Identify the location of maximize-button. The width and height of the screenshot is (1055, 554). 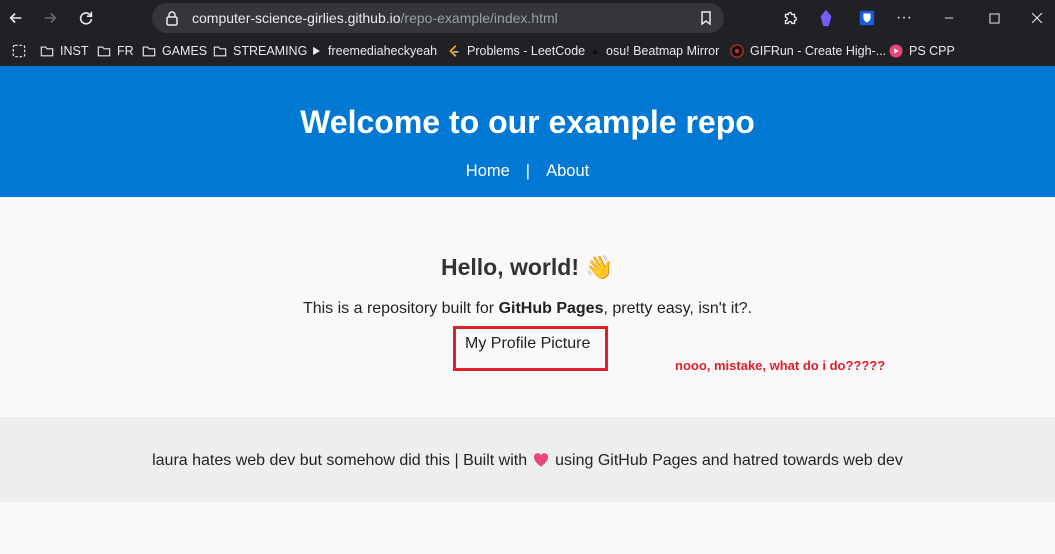
(994, 18).